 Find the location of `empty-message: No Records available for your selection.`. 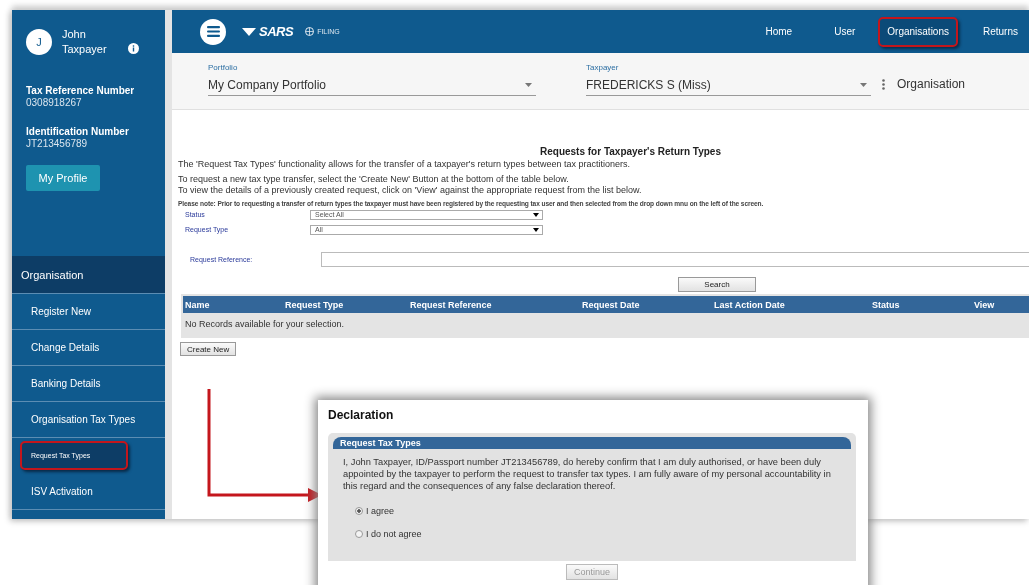

empty-message: No Records available for your selection. is located at coordinates (265, 323).